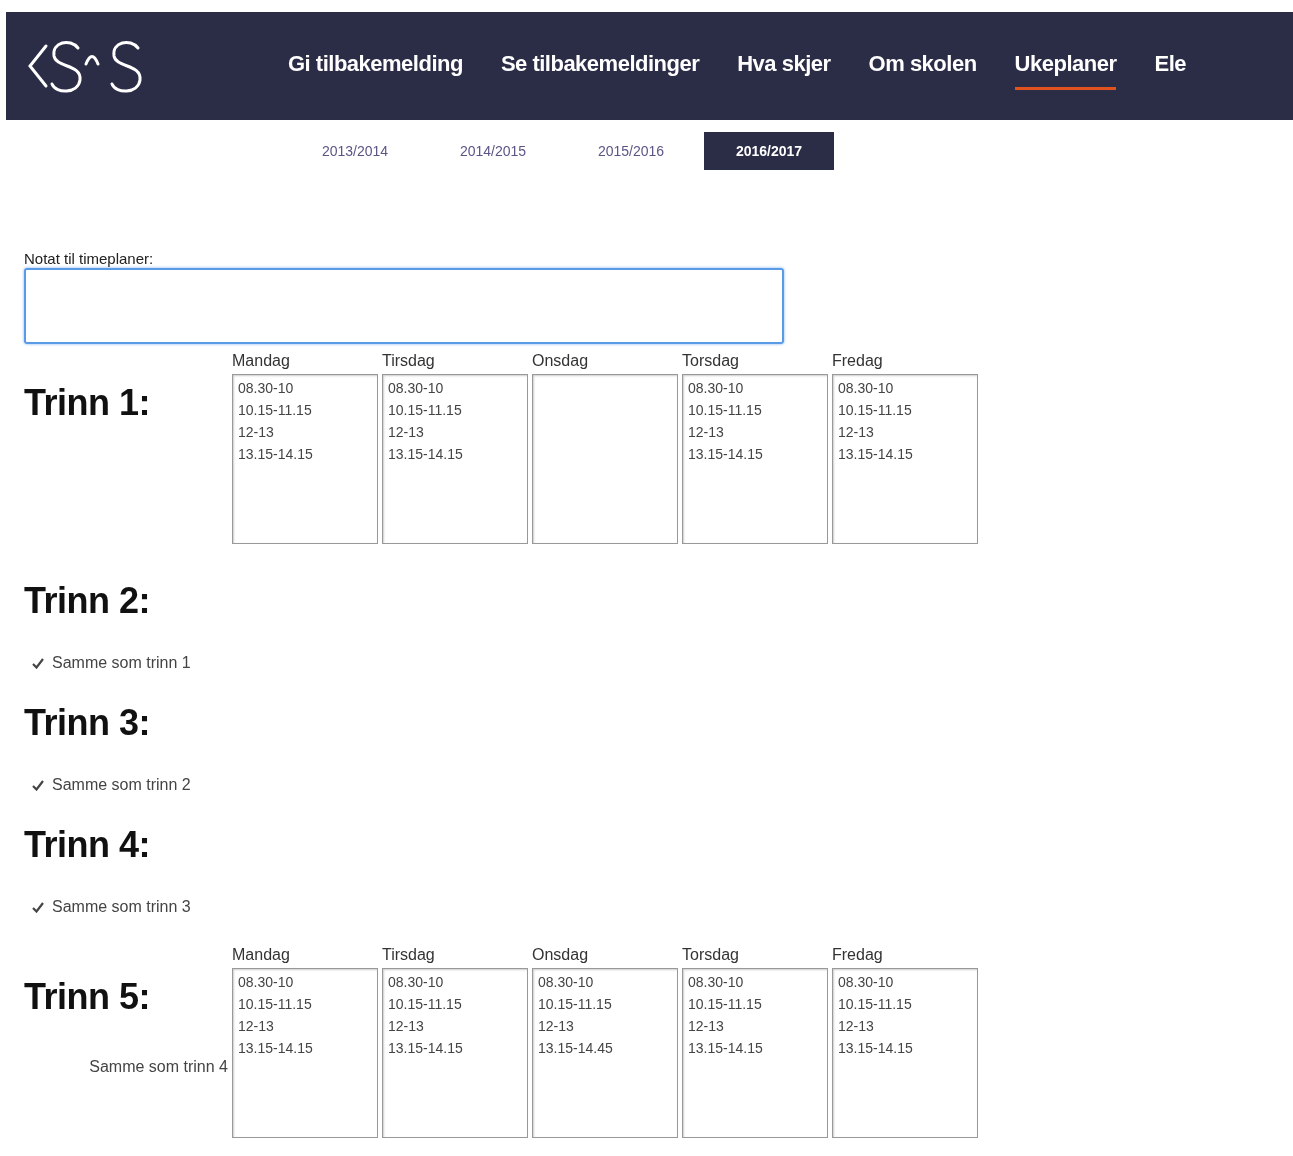 This screenshot has height=1156, width=1293. I want to click on section-heading: Trinn 1:, so click(87, 403).